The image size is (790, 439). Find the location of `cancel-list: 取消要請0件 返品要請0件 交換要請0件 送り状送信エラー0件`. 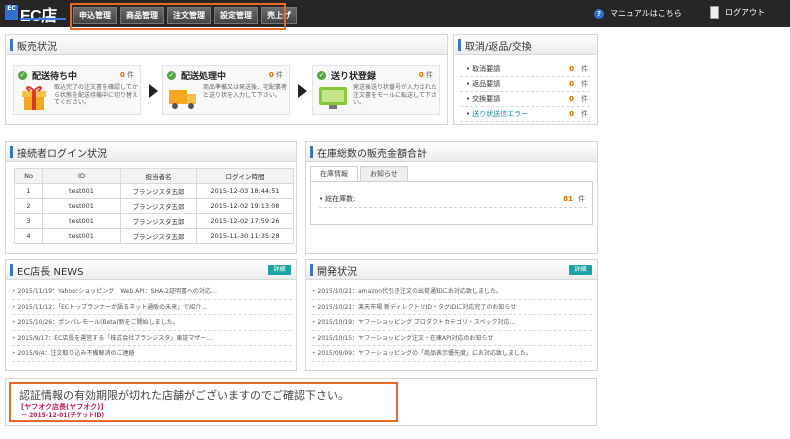

cancel-list: 取消要請0件 返品要請0件 交換要請0件 送り状送信エラー0件 is located at coordinates (525, 92).